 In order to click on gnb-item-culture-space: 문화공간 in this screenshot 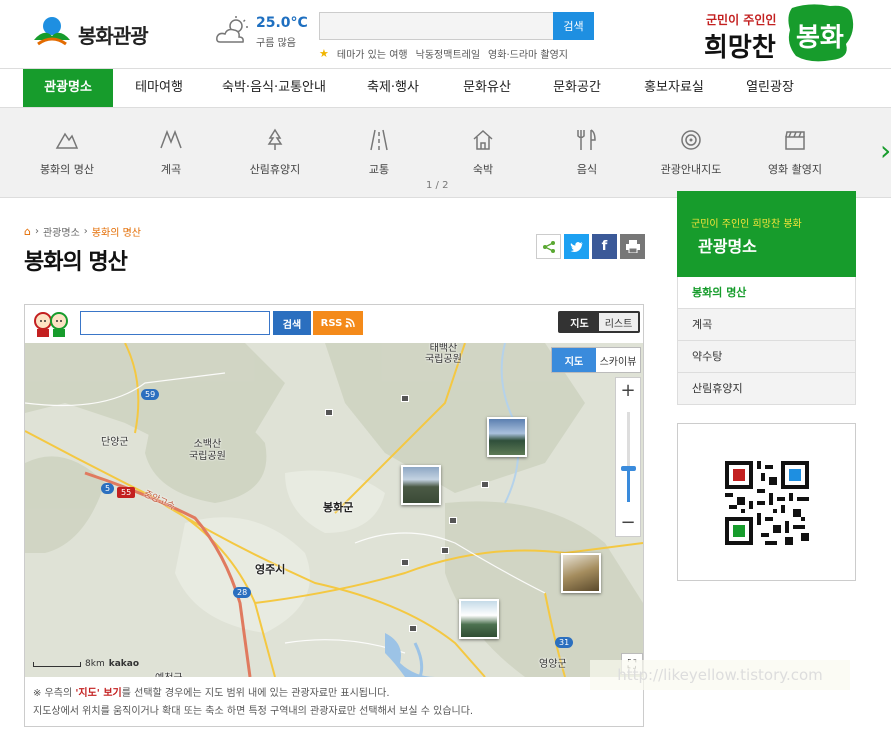, I will do `click(577, 88)`.